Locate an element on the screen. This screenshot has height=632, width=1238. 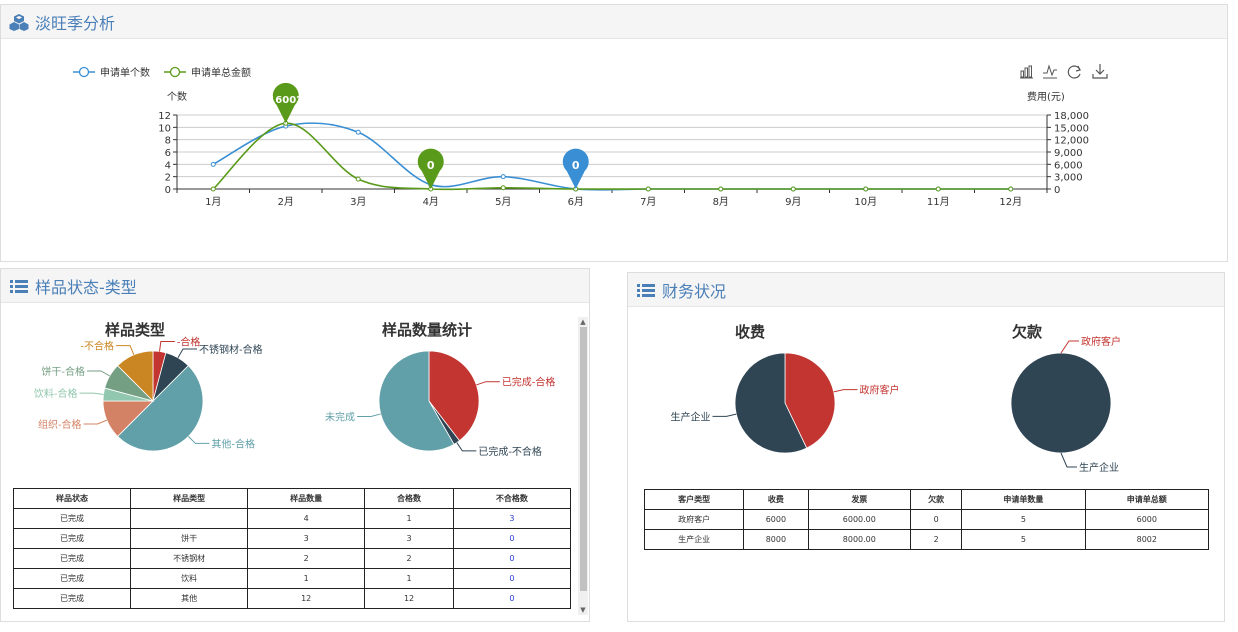
finance-panel-header: 财务状况 is located at coordinates (926, 290).